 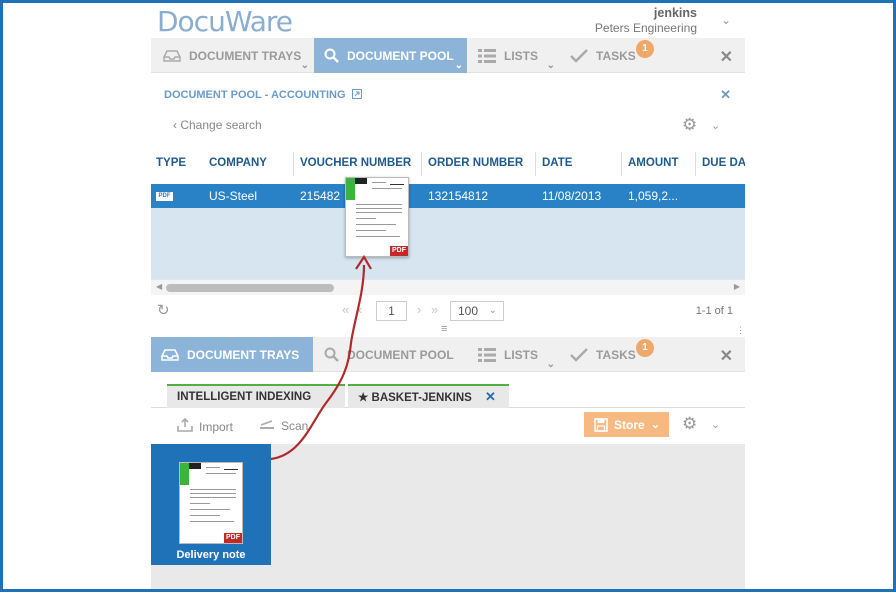 I want to click on column-header-company: COMPANY, so click(x=238, y=163).